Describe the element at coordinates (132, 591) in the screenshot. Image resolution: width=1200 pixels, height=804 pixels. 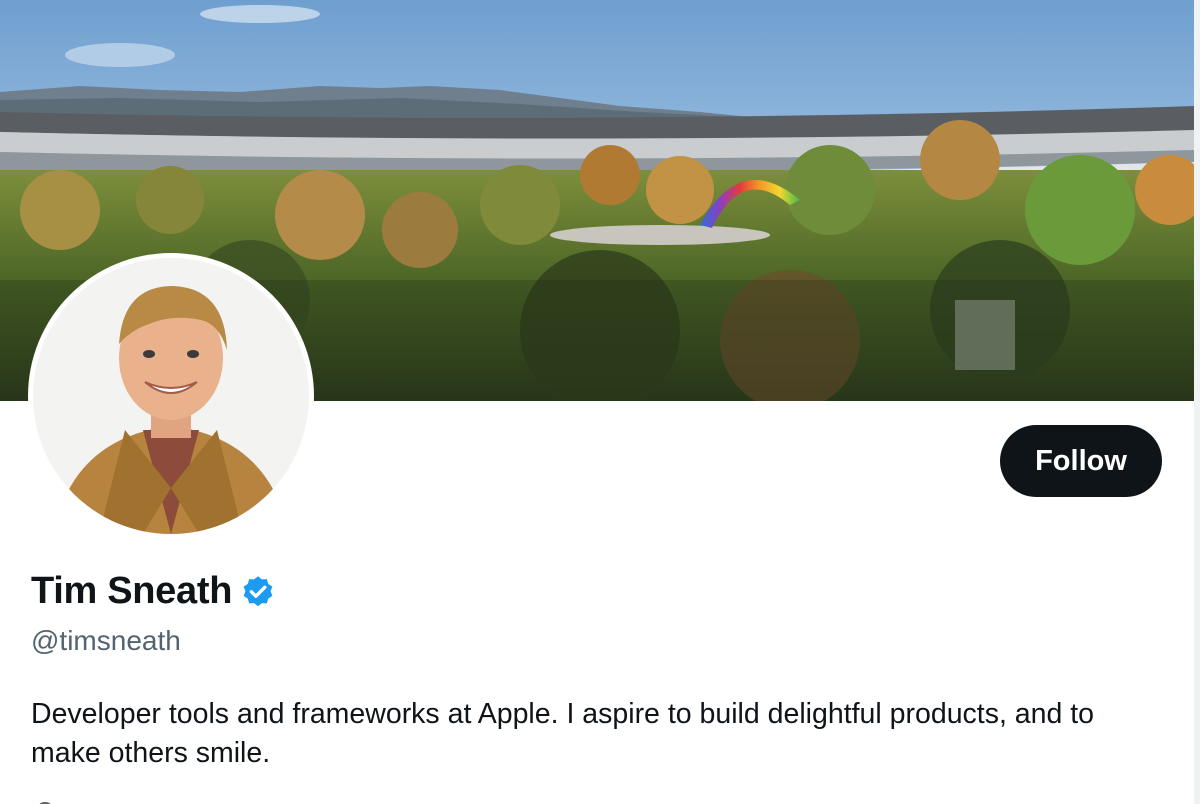
I see `display-name: Tim Sneath` at that location.